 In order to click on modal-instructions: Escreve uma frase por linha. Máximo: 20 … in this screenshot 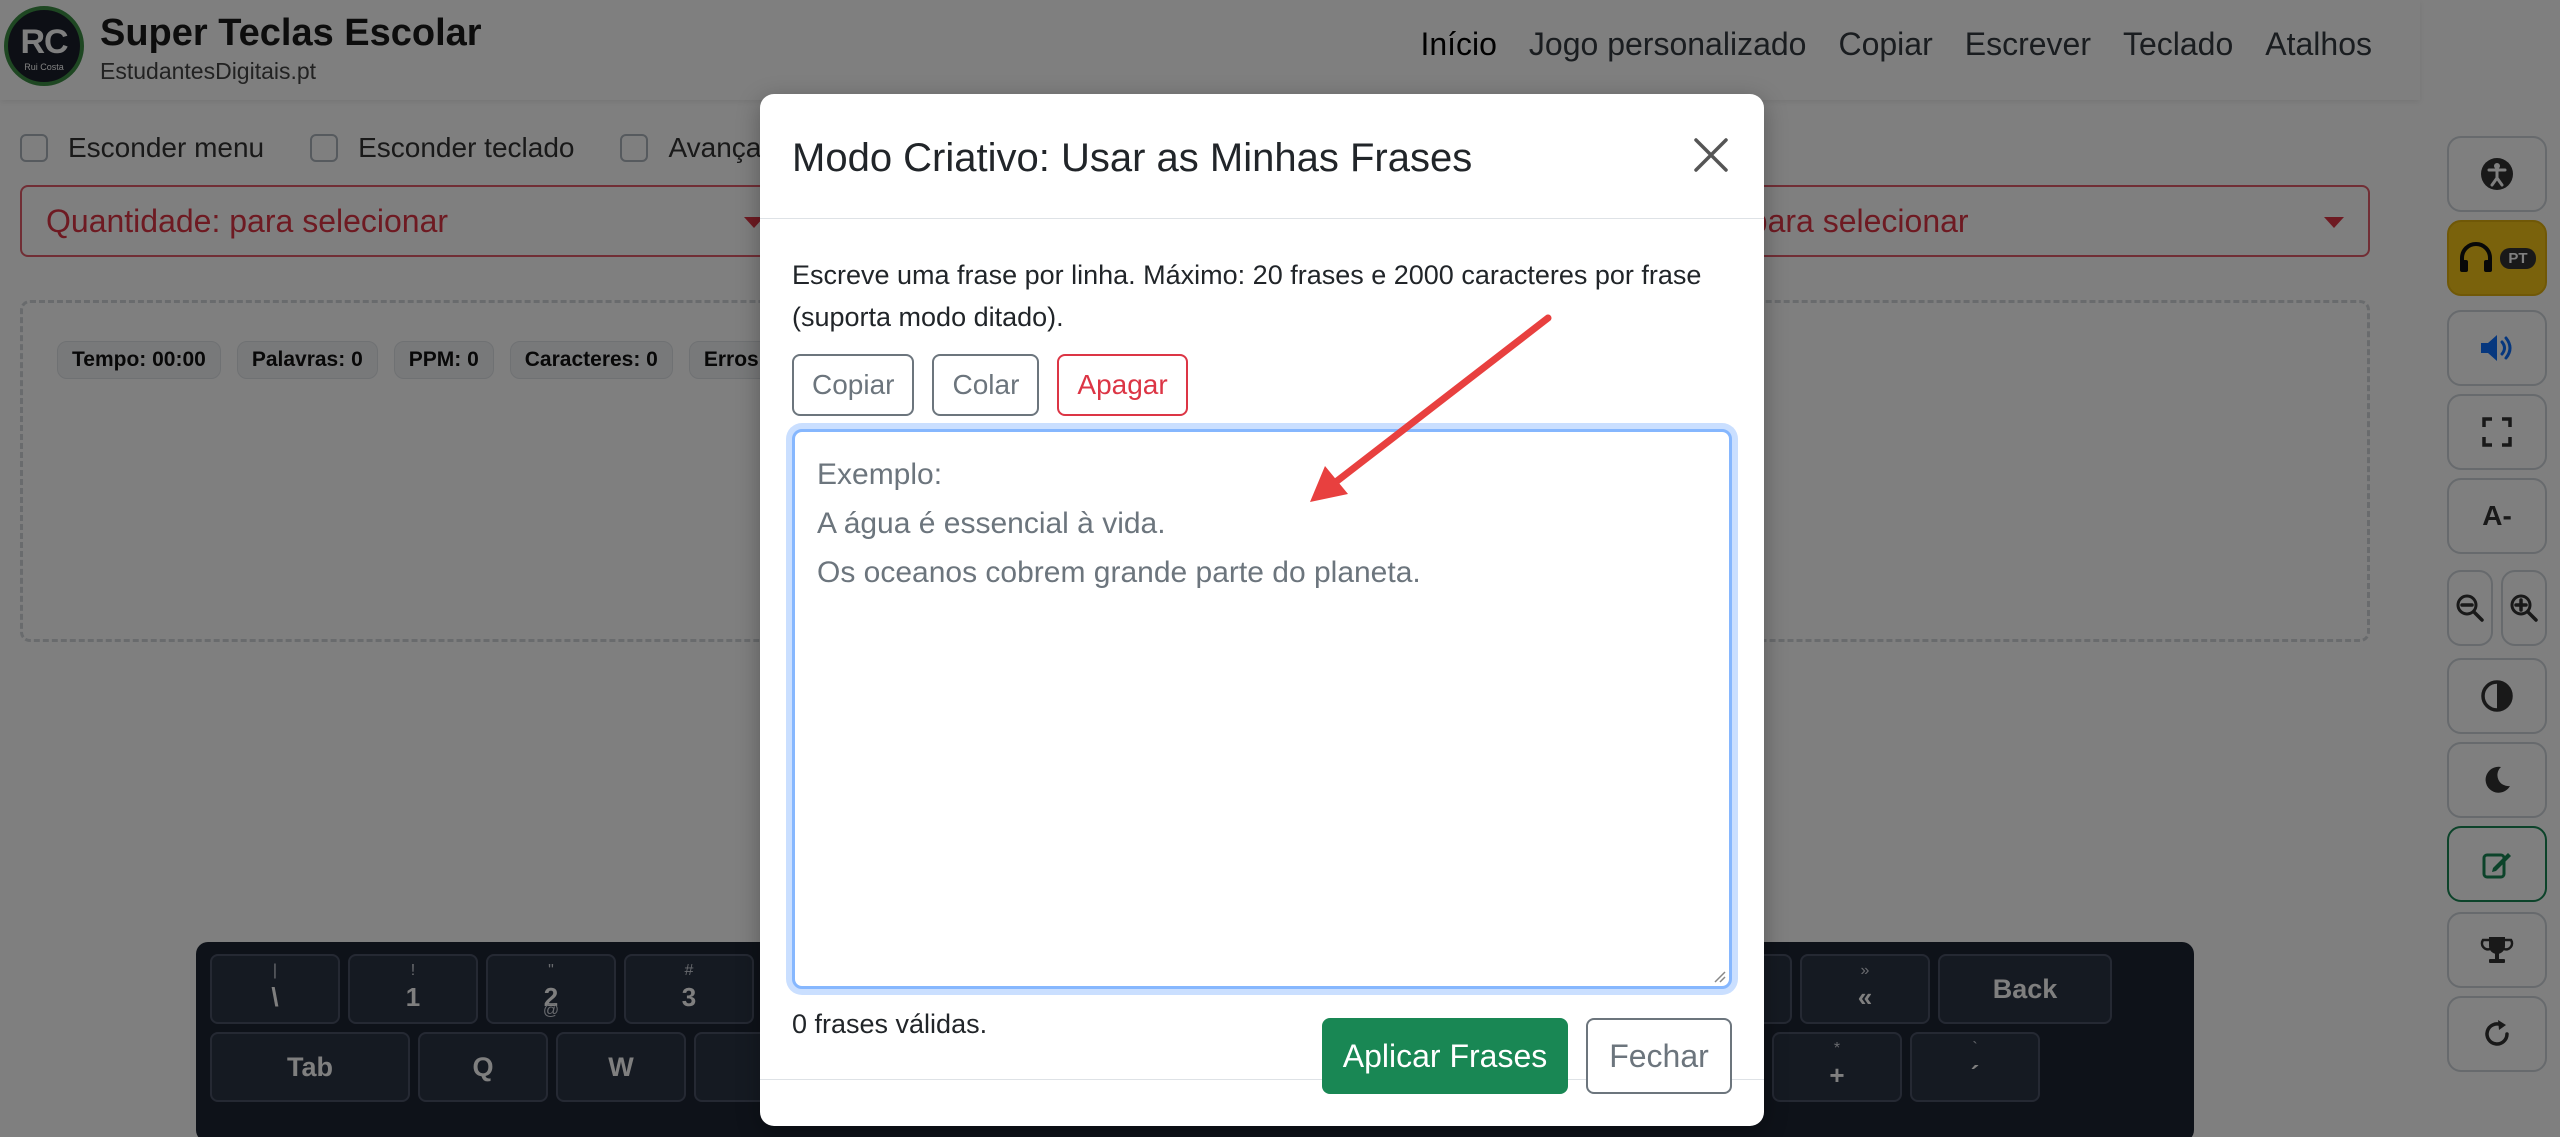, I will do `click(1247, 296)`.